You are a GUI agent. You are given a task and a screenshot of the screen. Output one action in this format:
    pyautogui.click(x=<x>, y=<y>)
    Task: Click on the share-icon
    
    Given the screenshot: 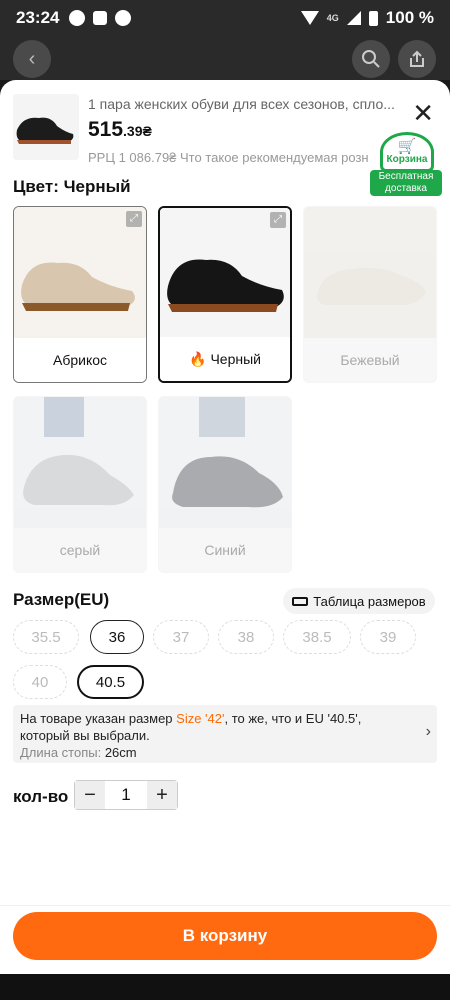 What is the action you would take?
    pyautogui.click(x=417, y=58)
    